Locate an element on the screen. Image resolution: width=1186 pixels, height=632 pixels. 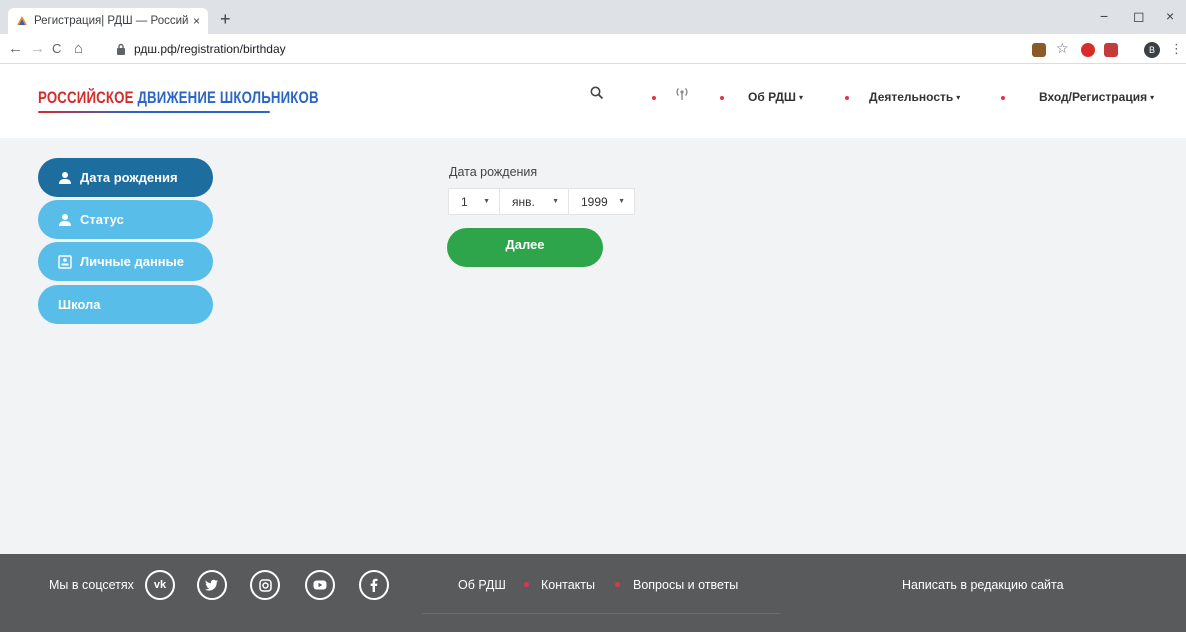
url-text: рдш.рф/registration/birthday is located at coordinates (210, 49).